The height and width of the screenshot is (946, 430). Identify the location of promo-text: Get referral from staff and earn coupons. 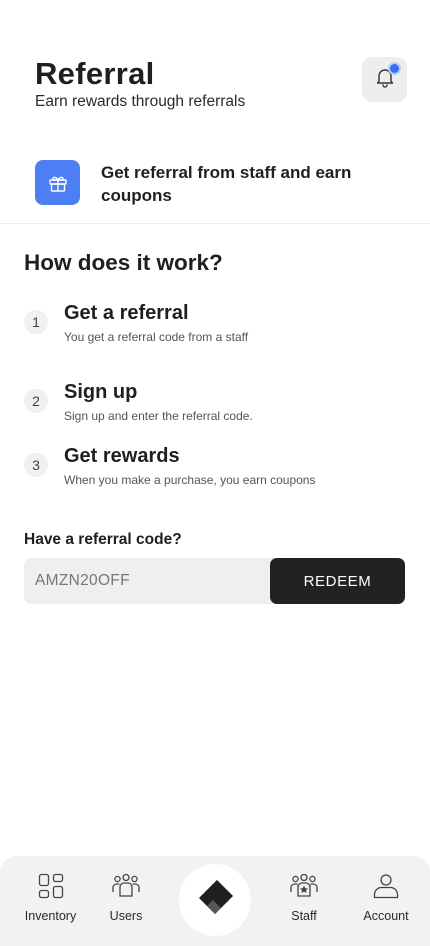
(226, 184).